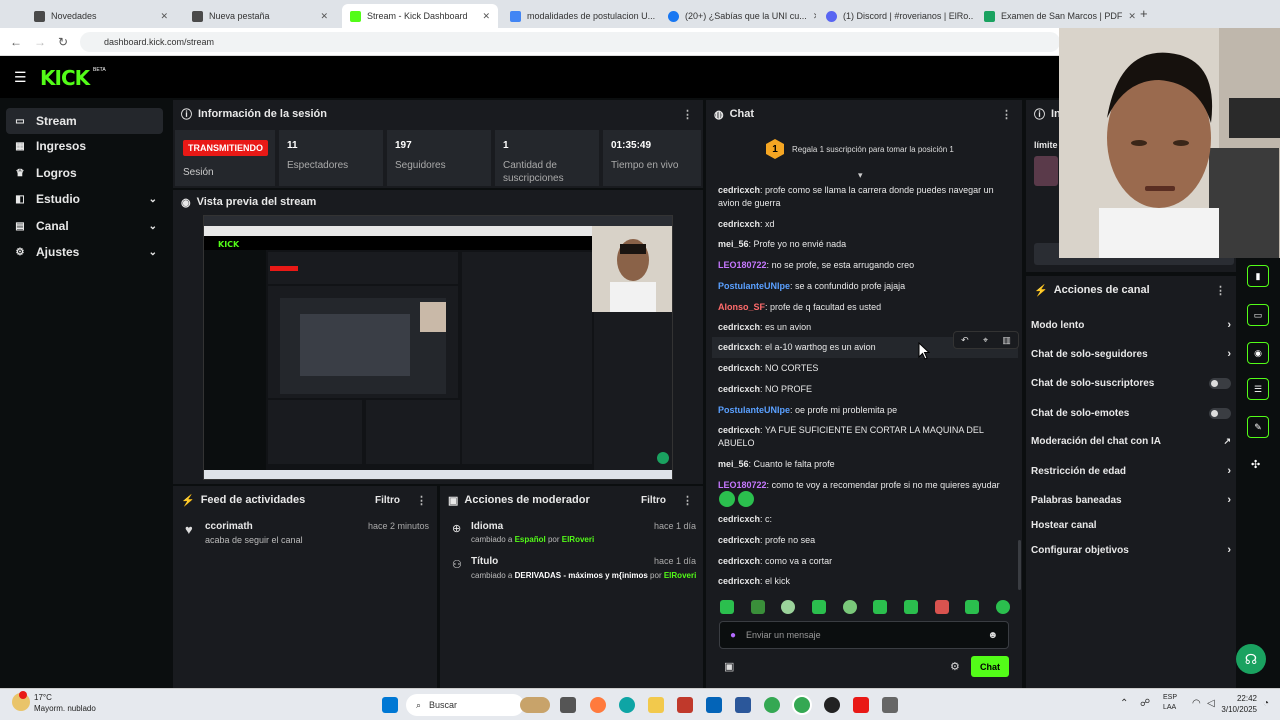 The image size is (1280, 720). Describe the element at coordinates (1131, 383) in the screenshot. I see `action-subscribers-only: Chat de solo-suscriptores` at that location.